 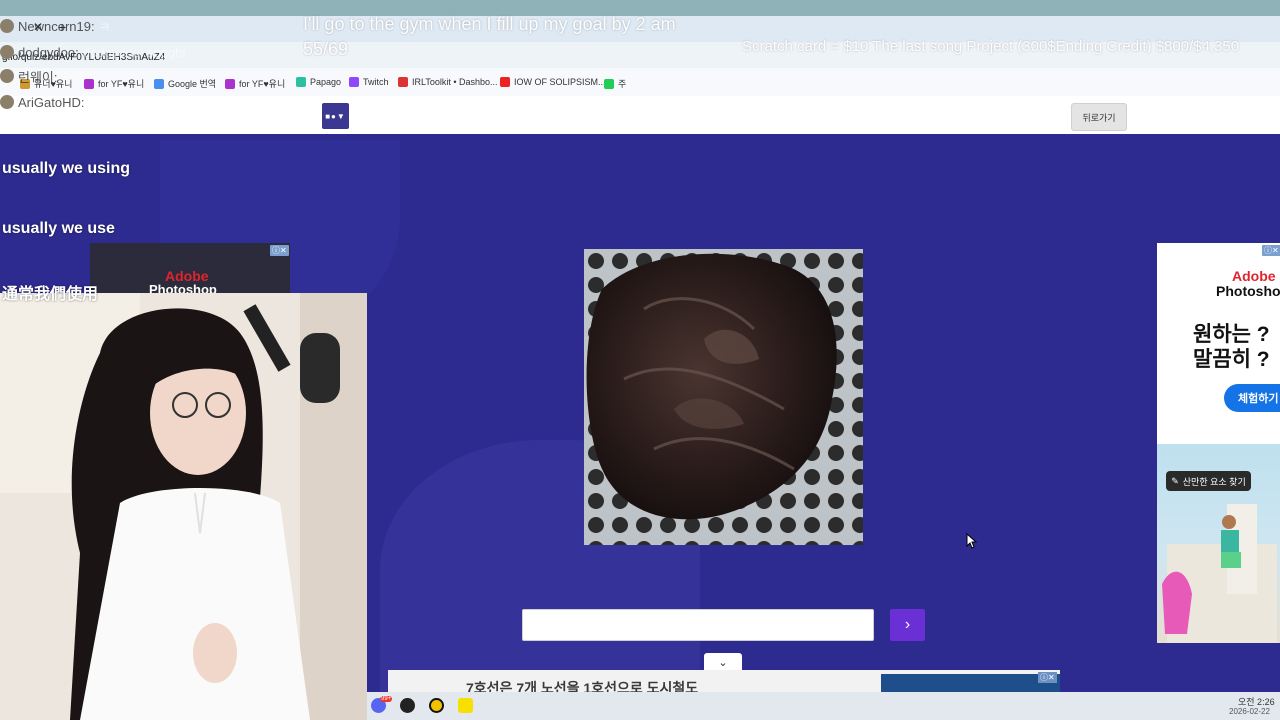 What do you see at coordinates (823, 706) in the screenshot?
I see `taskbar` at bounding box center [823, 706].